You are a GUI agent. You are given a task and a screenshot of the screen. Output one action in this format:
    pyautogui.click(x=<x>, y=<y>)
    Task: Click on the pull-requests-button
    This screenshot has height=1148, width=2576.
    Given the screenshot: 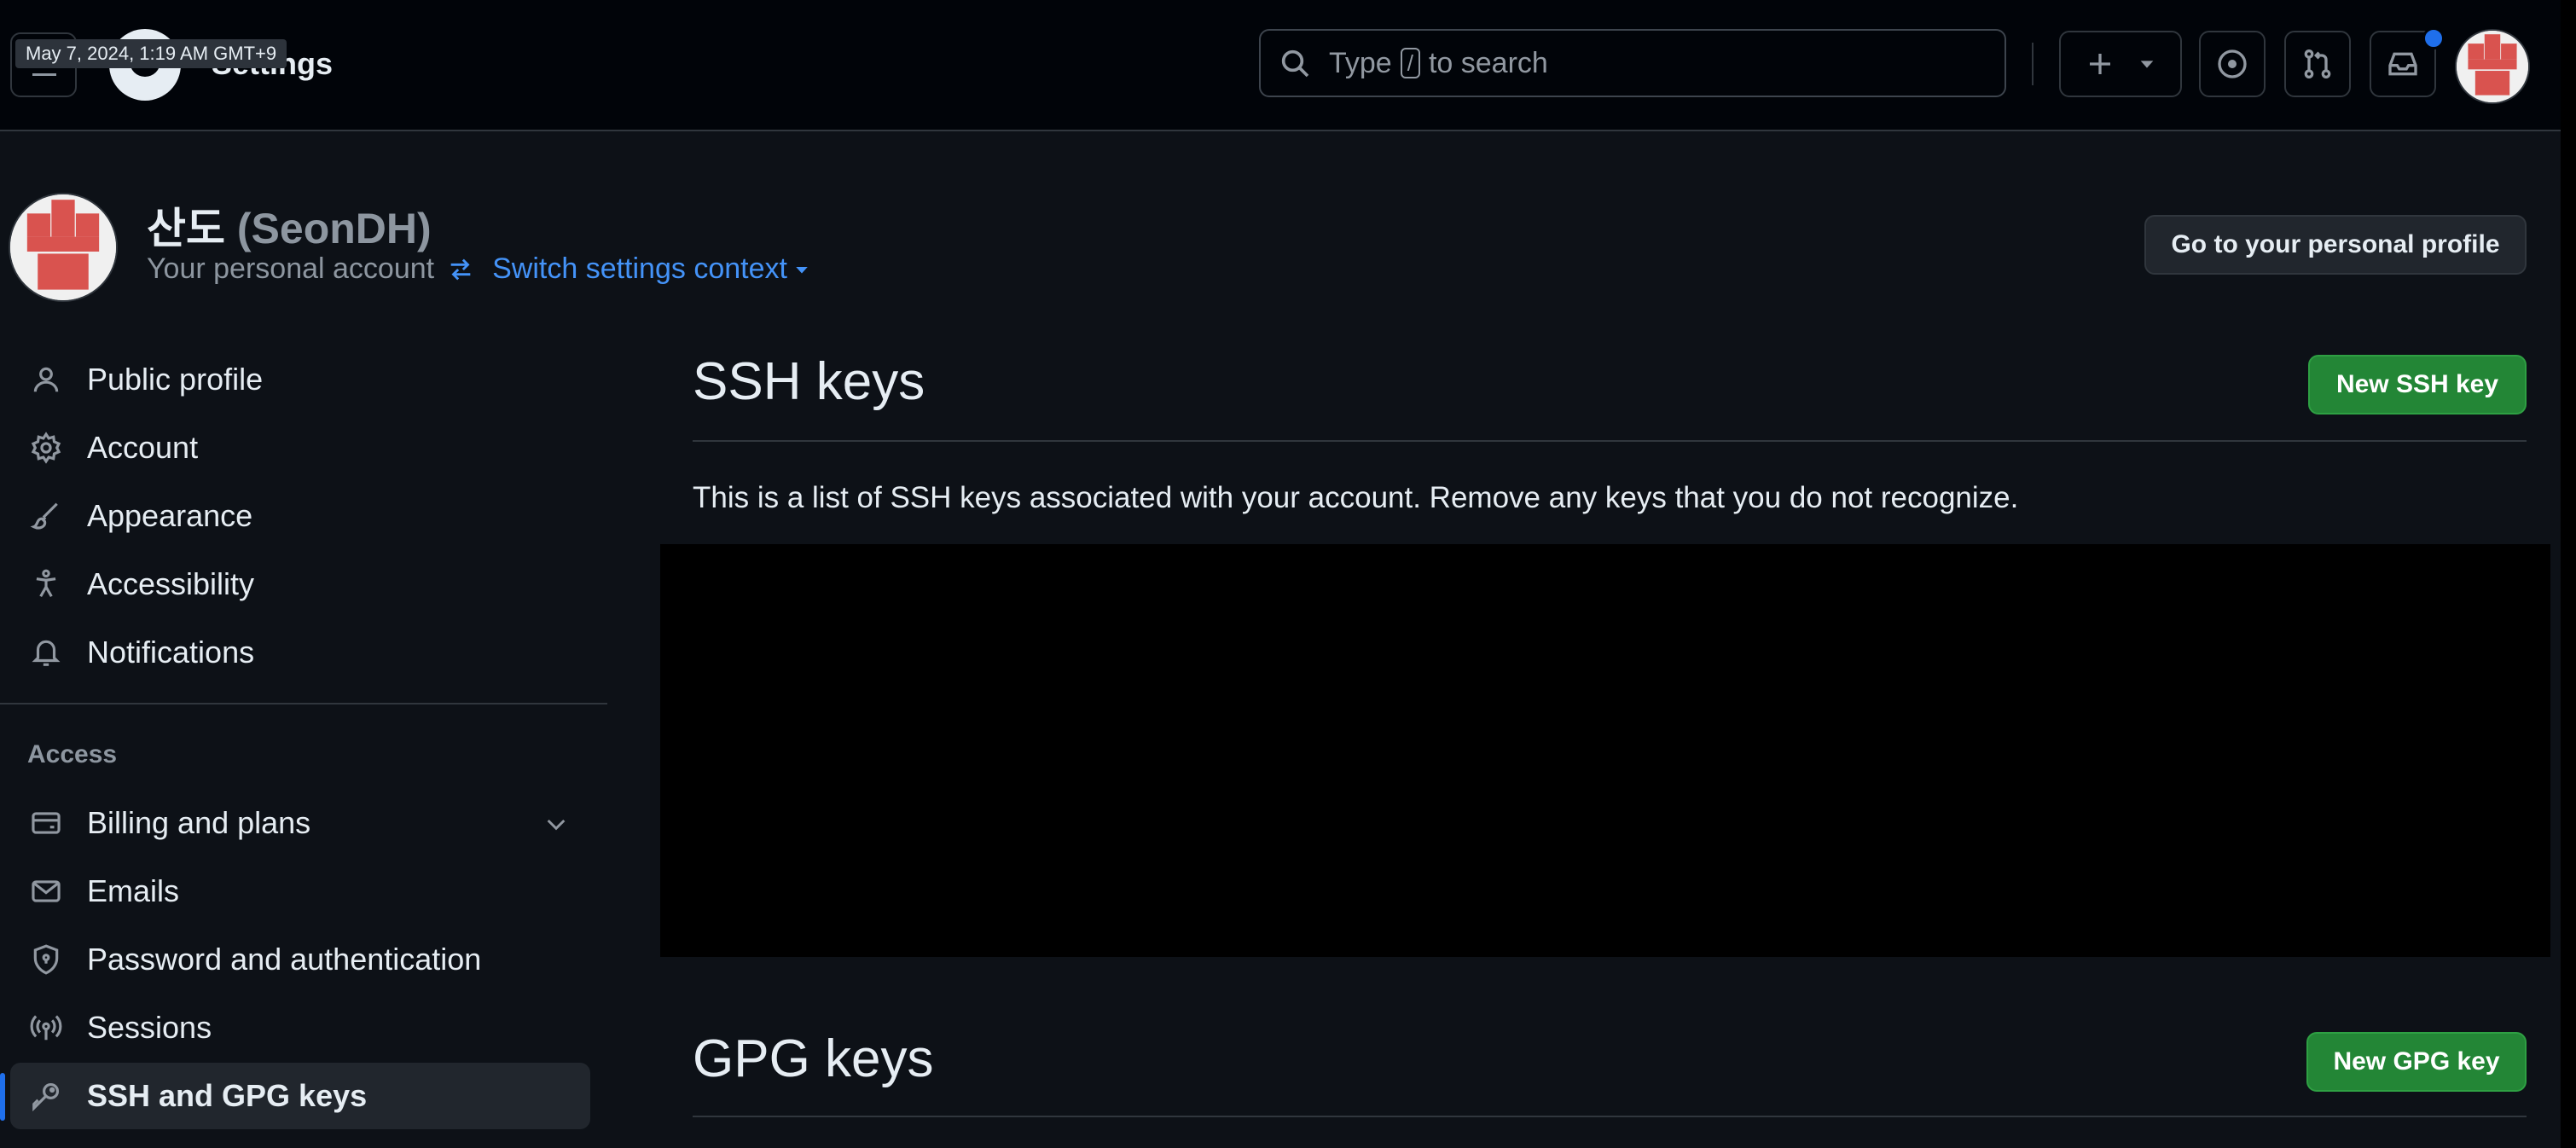 What is the action you would take?
    pyautogui.click(x=2317, y=64)
    